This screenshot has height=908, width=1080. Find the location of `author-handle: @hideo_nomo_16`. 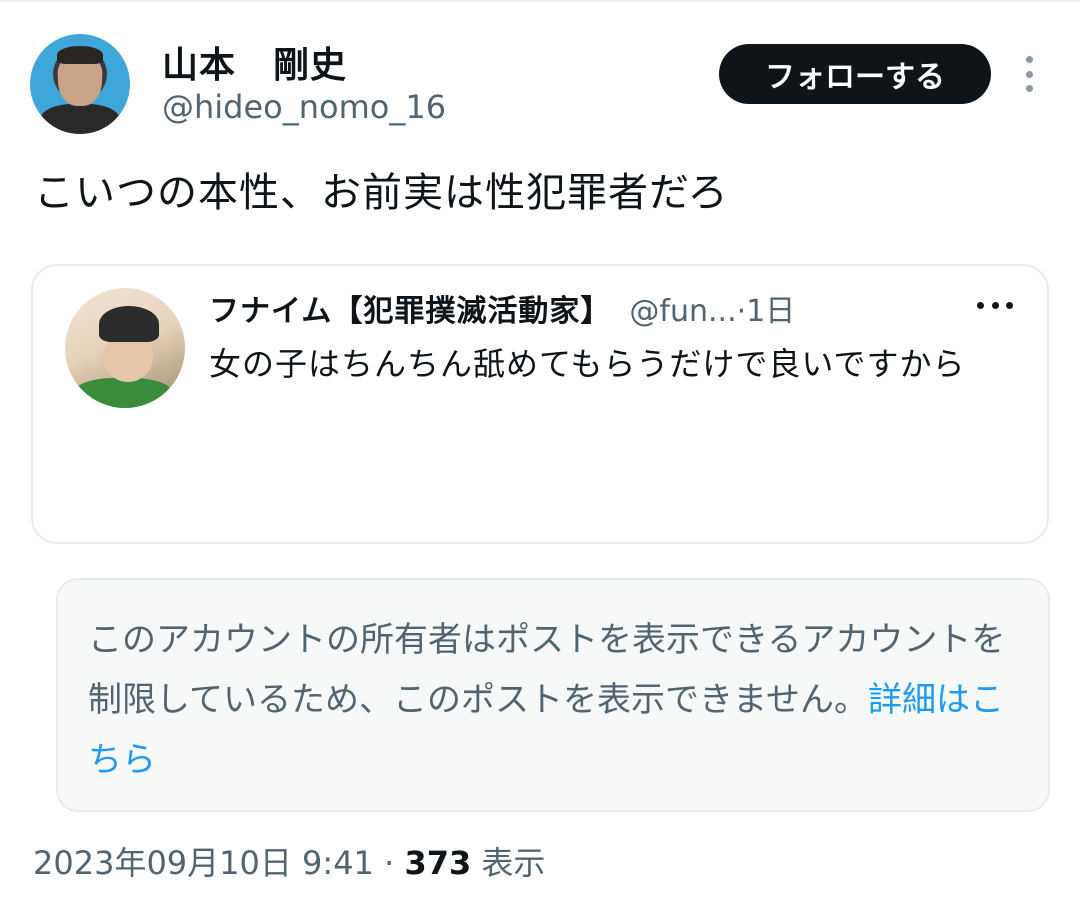

author-handle: @hideo_nomo_16 is located at coordinates (304, 107).